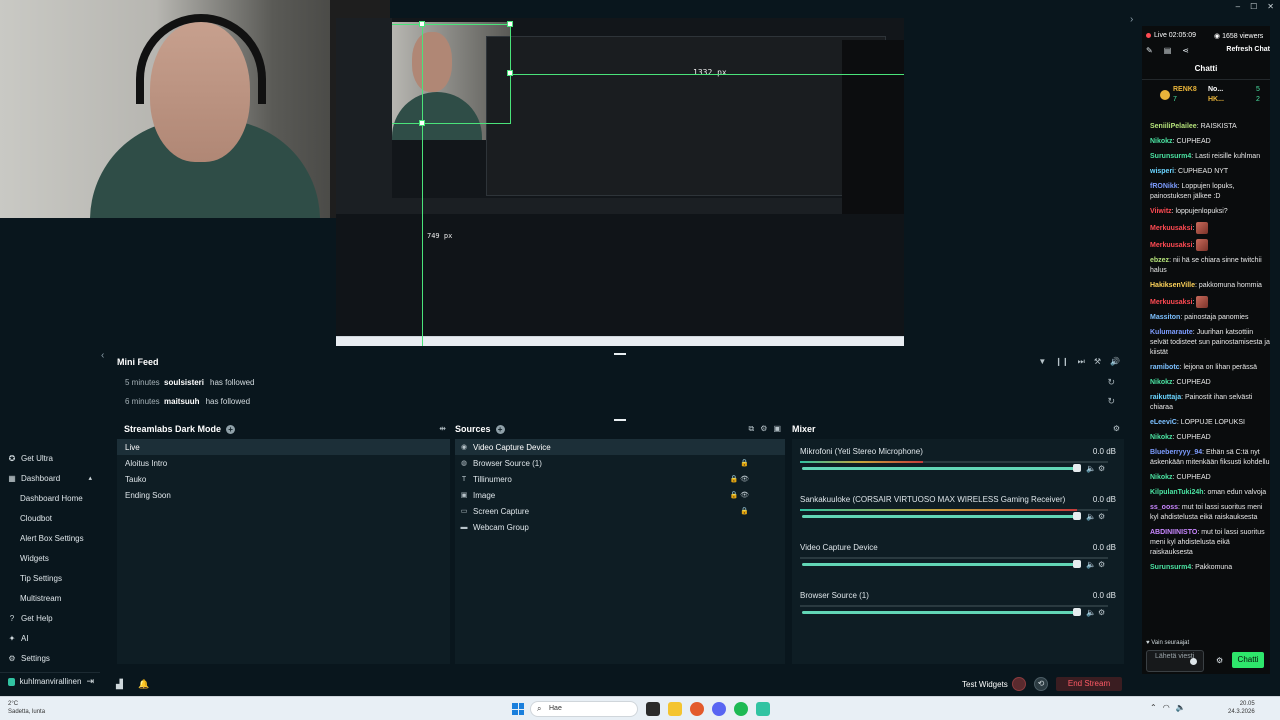 The height and width of the screenshot is (720, 1280). What do you see at coordinates (1253, 6) in the screenshot?
I see `maximize-button: ☐` at bounding box center [1253, 6].